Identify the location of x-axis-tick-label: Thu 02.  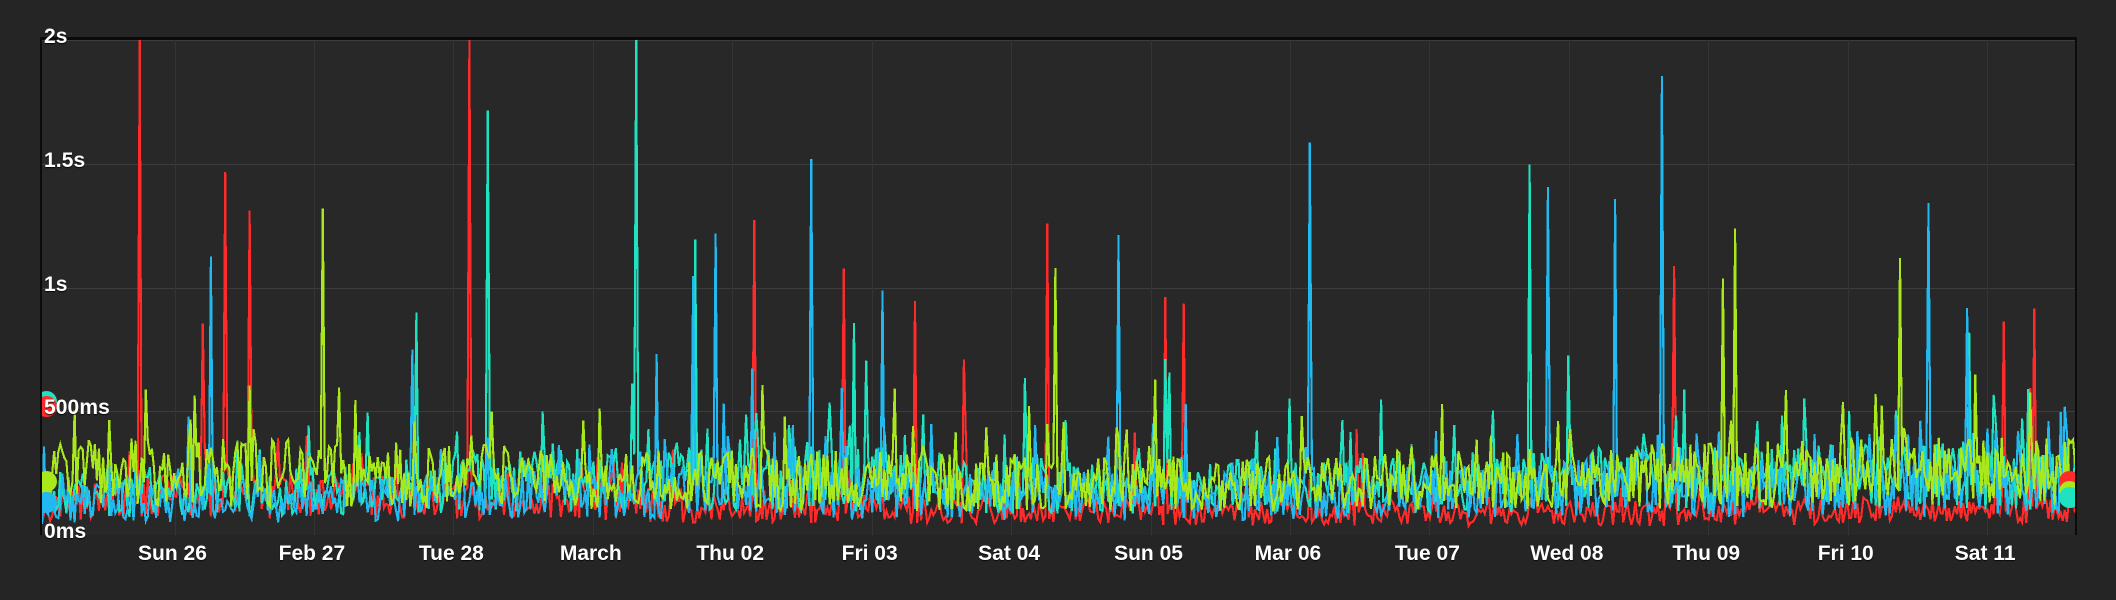
(730, 553).